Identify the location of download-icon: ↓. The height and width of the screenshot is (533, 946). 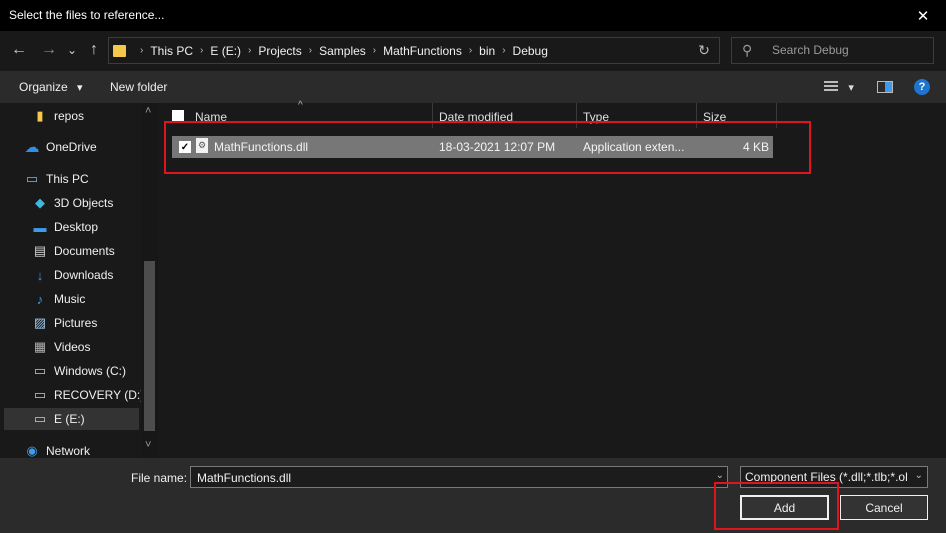
(40, 275).